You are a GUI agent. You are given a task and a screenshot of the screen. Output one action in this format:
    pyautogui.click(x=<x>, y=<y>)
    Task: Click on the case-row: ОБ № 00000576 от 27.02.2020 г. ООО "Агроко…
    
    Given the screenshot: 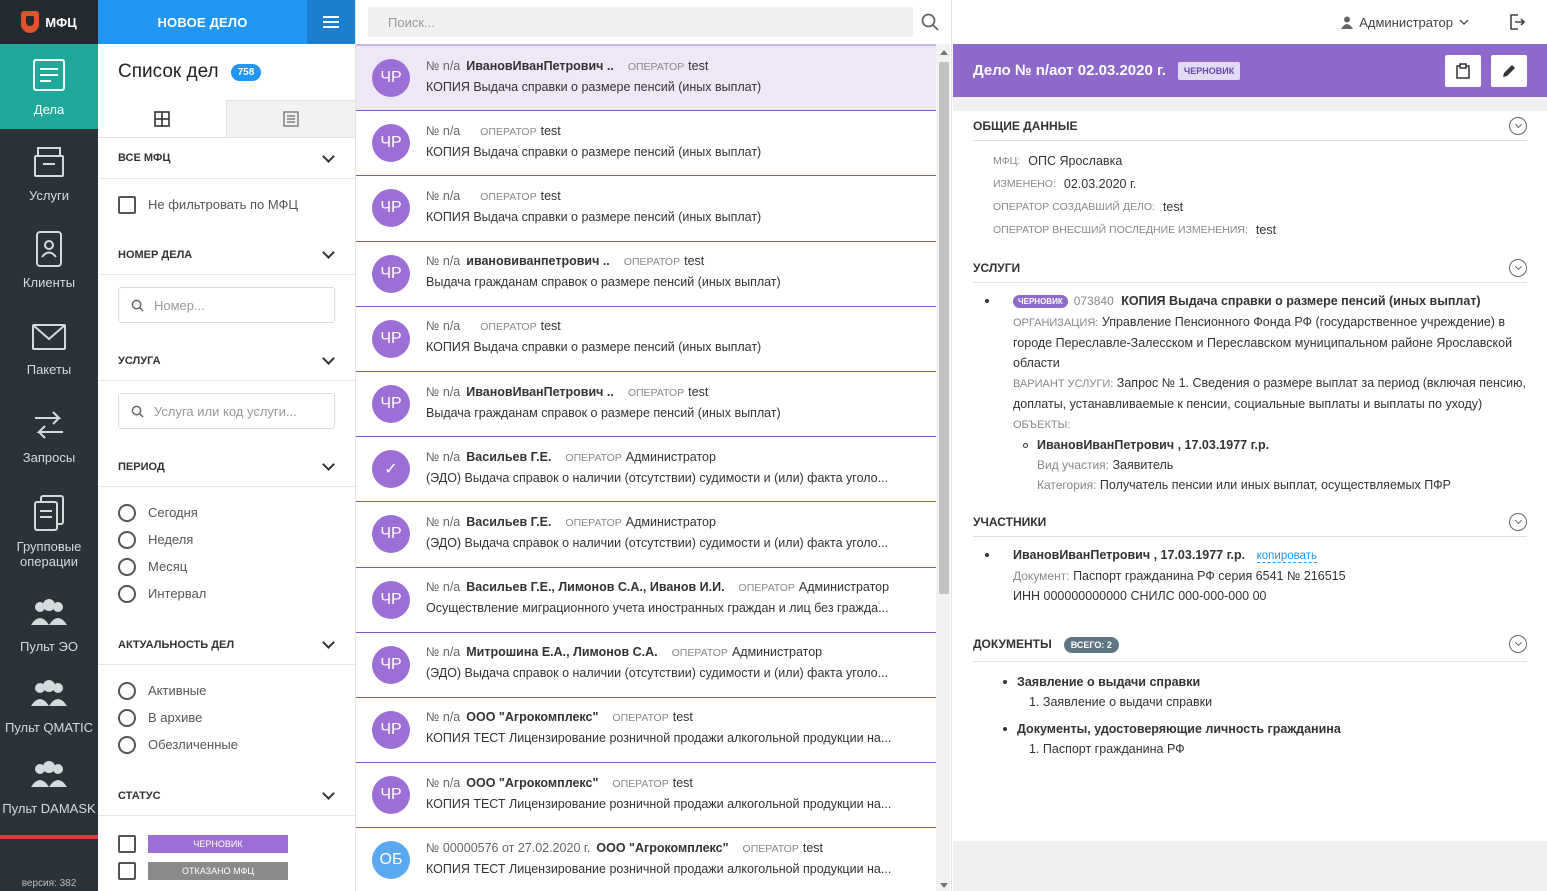 What is the action you would take?
    pyautogui.click(x=646, y=859)
    